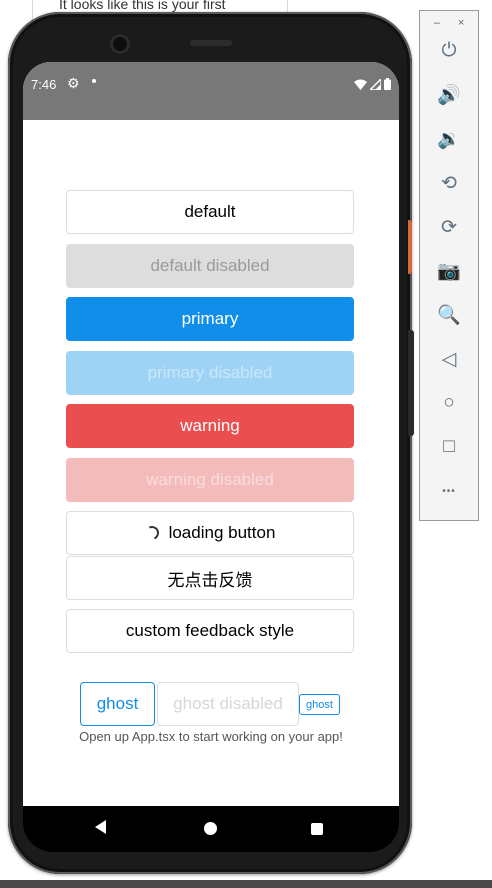 This screenshot has height=888, width=492. I want to click on primary-button: primary, so click(210, 319).